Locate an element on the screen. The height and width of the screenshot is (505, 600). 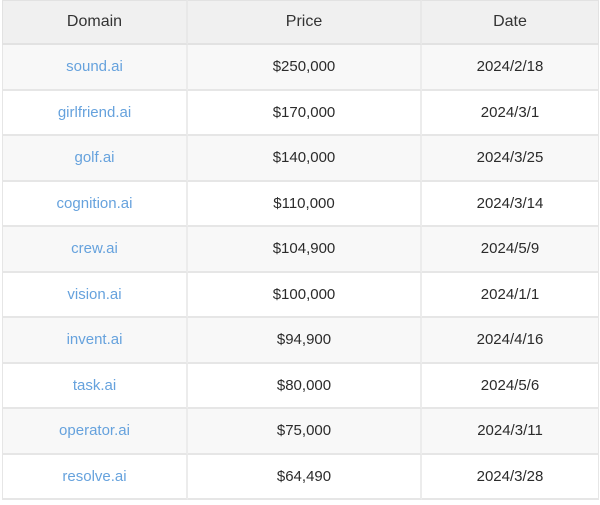
cell-domain: operator.ai is located at coordinates (95, 432).